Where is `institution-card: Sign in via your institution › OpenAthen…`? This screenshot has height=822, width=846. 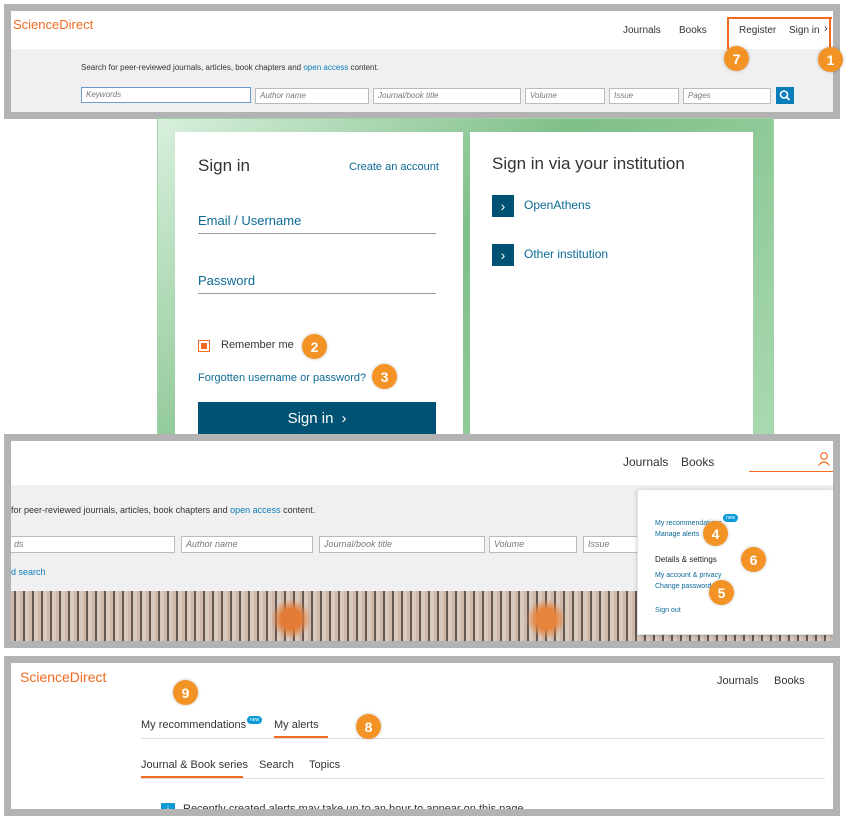
institution-card: Sign in via your institution › OpenAthen… is located at coordinates (611, 284).